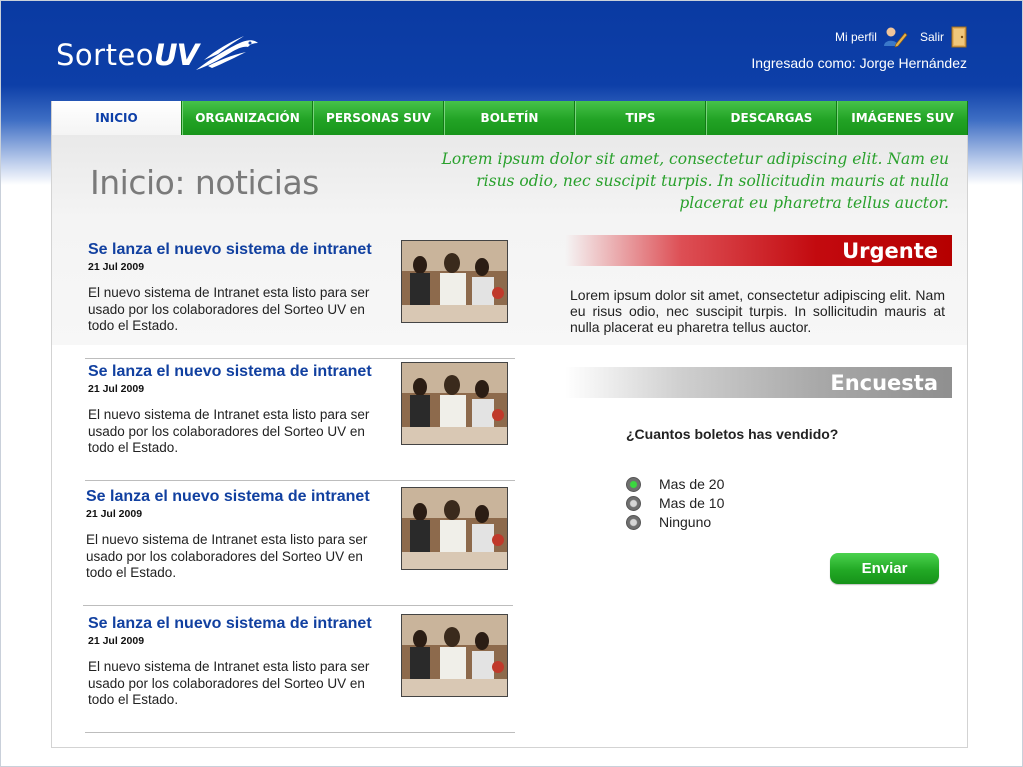  I want to click on urgent-header: Urgente, so click(758, 250).